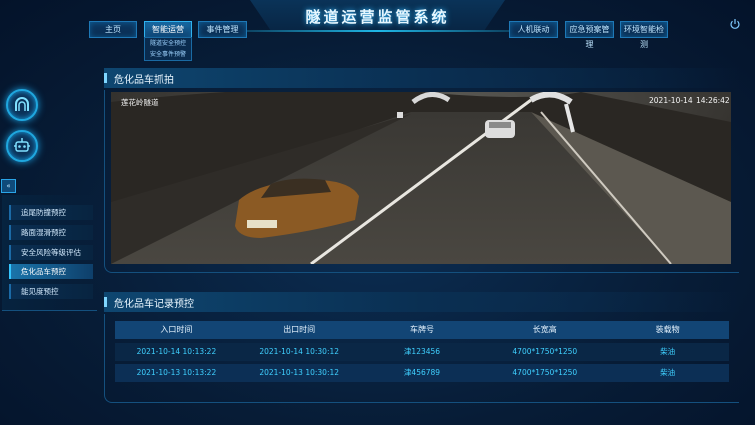 The height and width of the screenshot is (425, 755). Describe the element at coordinates (377, 17) in the screenshot. I see `page-title: 隧道运营监管系统` at that location.